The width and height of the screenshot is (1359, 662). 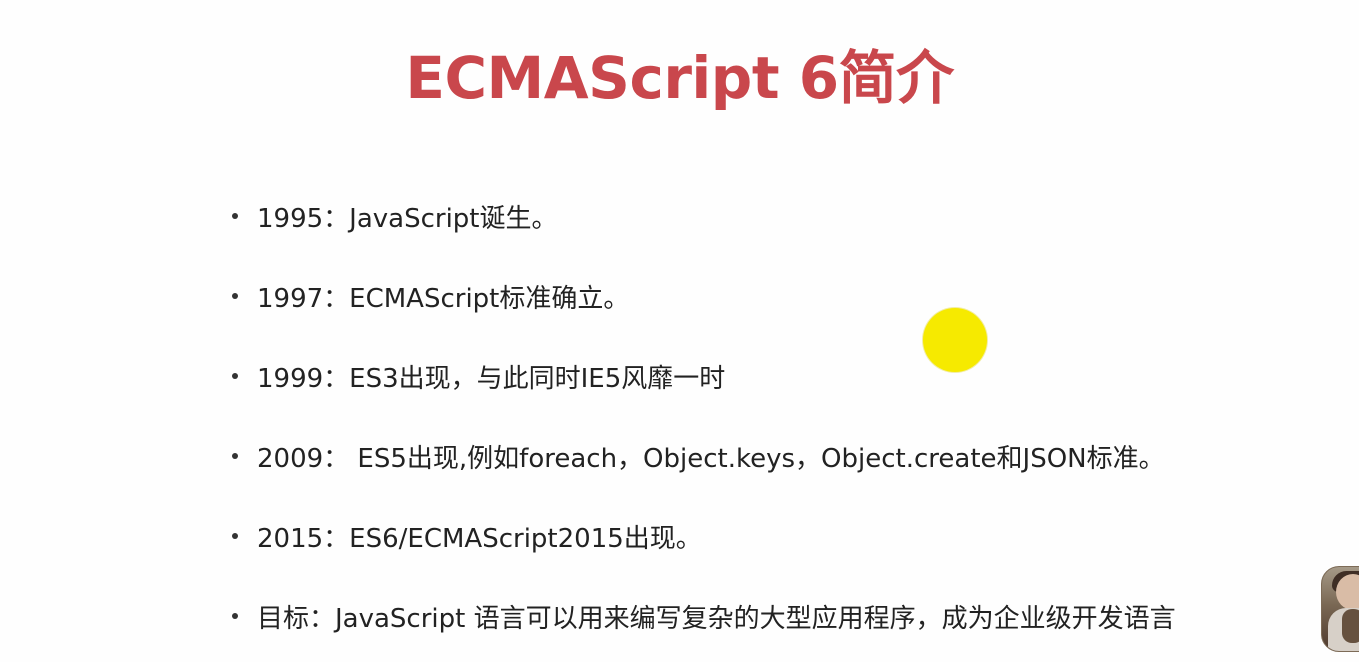 What do you see at coordinates (443, 298) in the screenshot?
I see `bullet-text: 1997：ECMAScript标准确立。` at bounding box center [443, 298].